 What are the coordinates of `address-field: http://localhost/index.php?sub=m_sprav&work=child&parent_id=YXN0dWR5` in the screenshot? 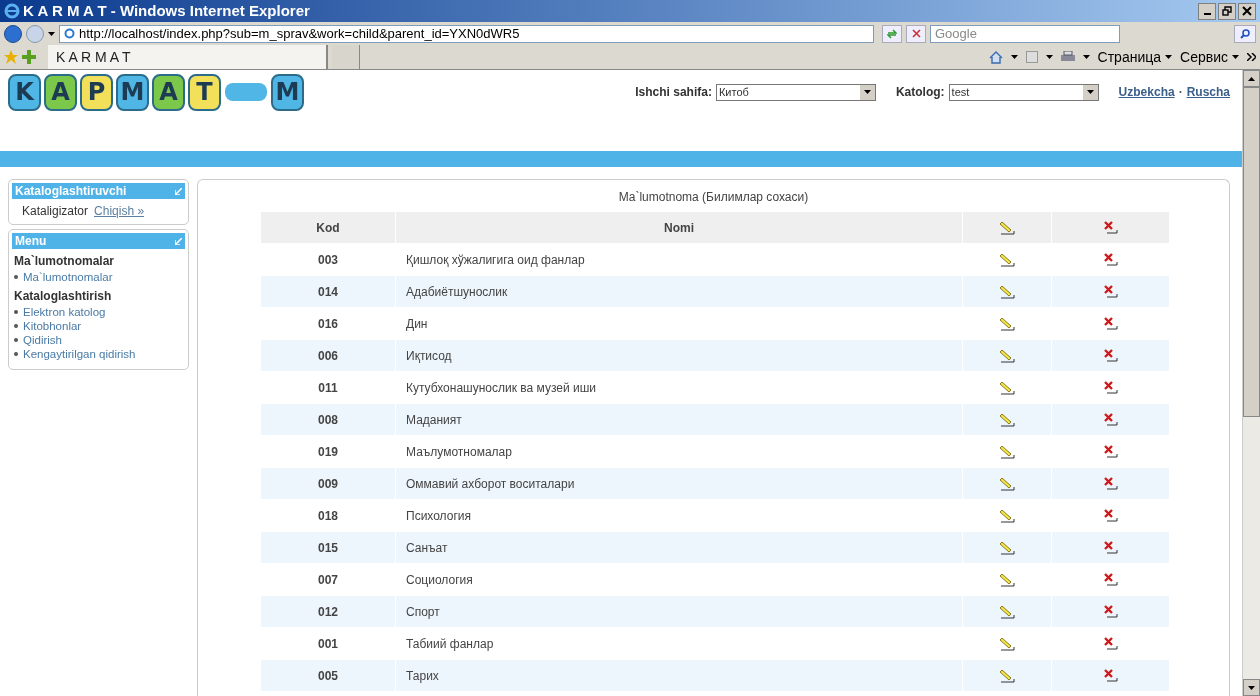 It's located at (466, 33).